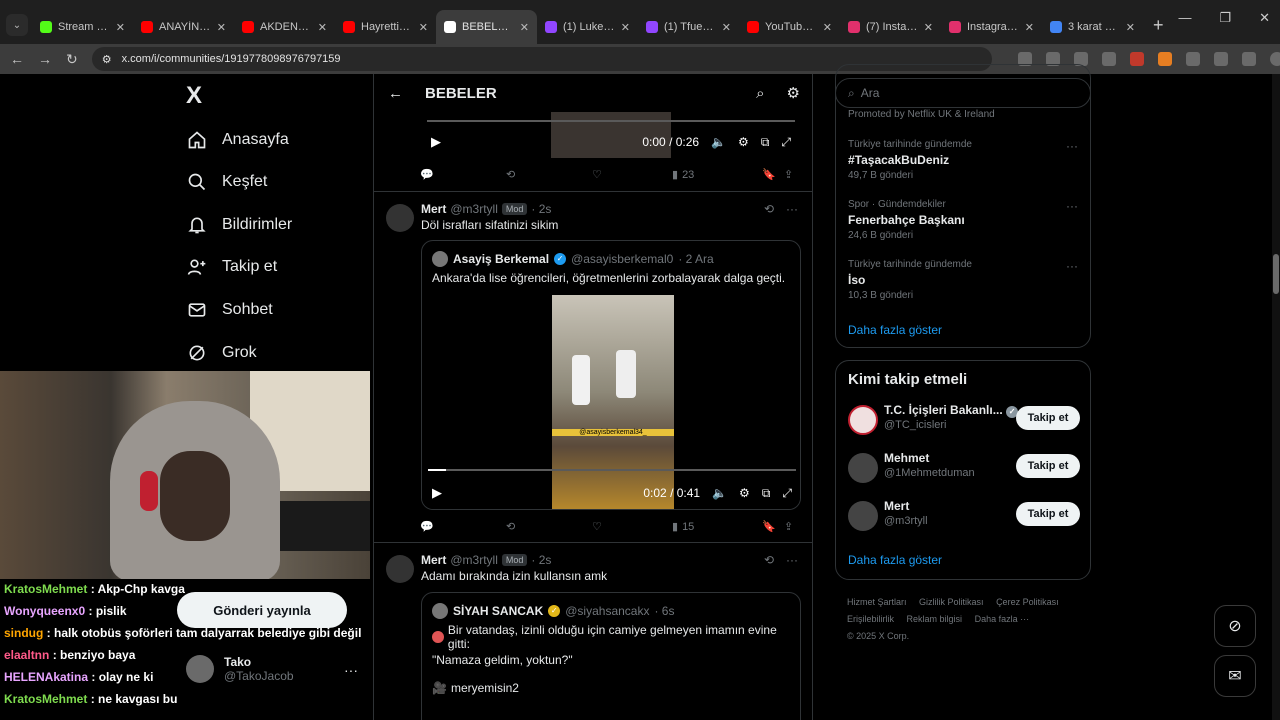  I want to click on x-logo: X, so click(194, 96).